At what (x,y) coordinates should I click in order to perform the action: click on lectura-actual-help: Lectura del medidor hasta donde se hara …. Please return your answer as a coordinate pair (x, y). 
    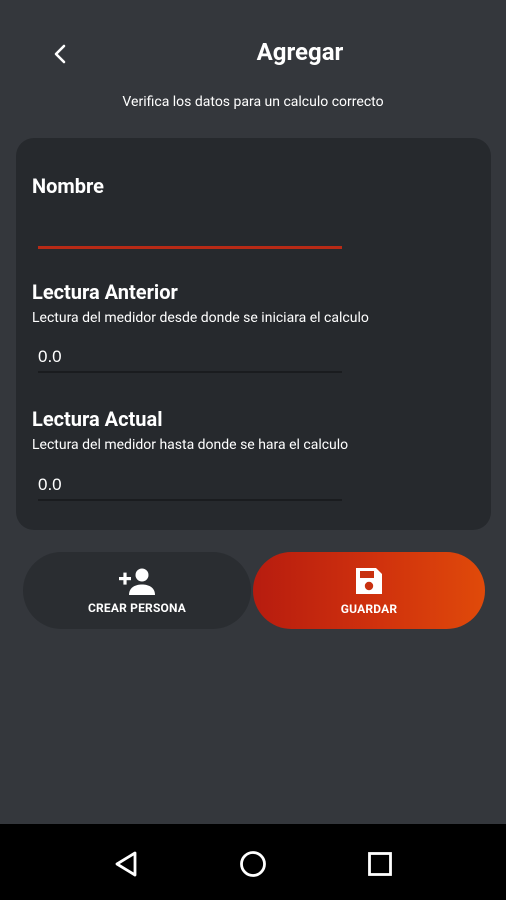
    Looking at the image, I should click on (190, 445).